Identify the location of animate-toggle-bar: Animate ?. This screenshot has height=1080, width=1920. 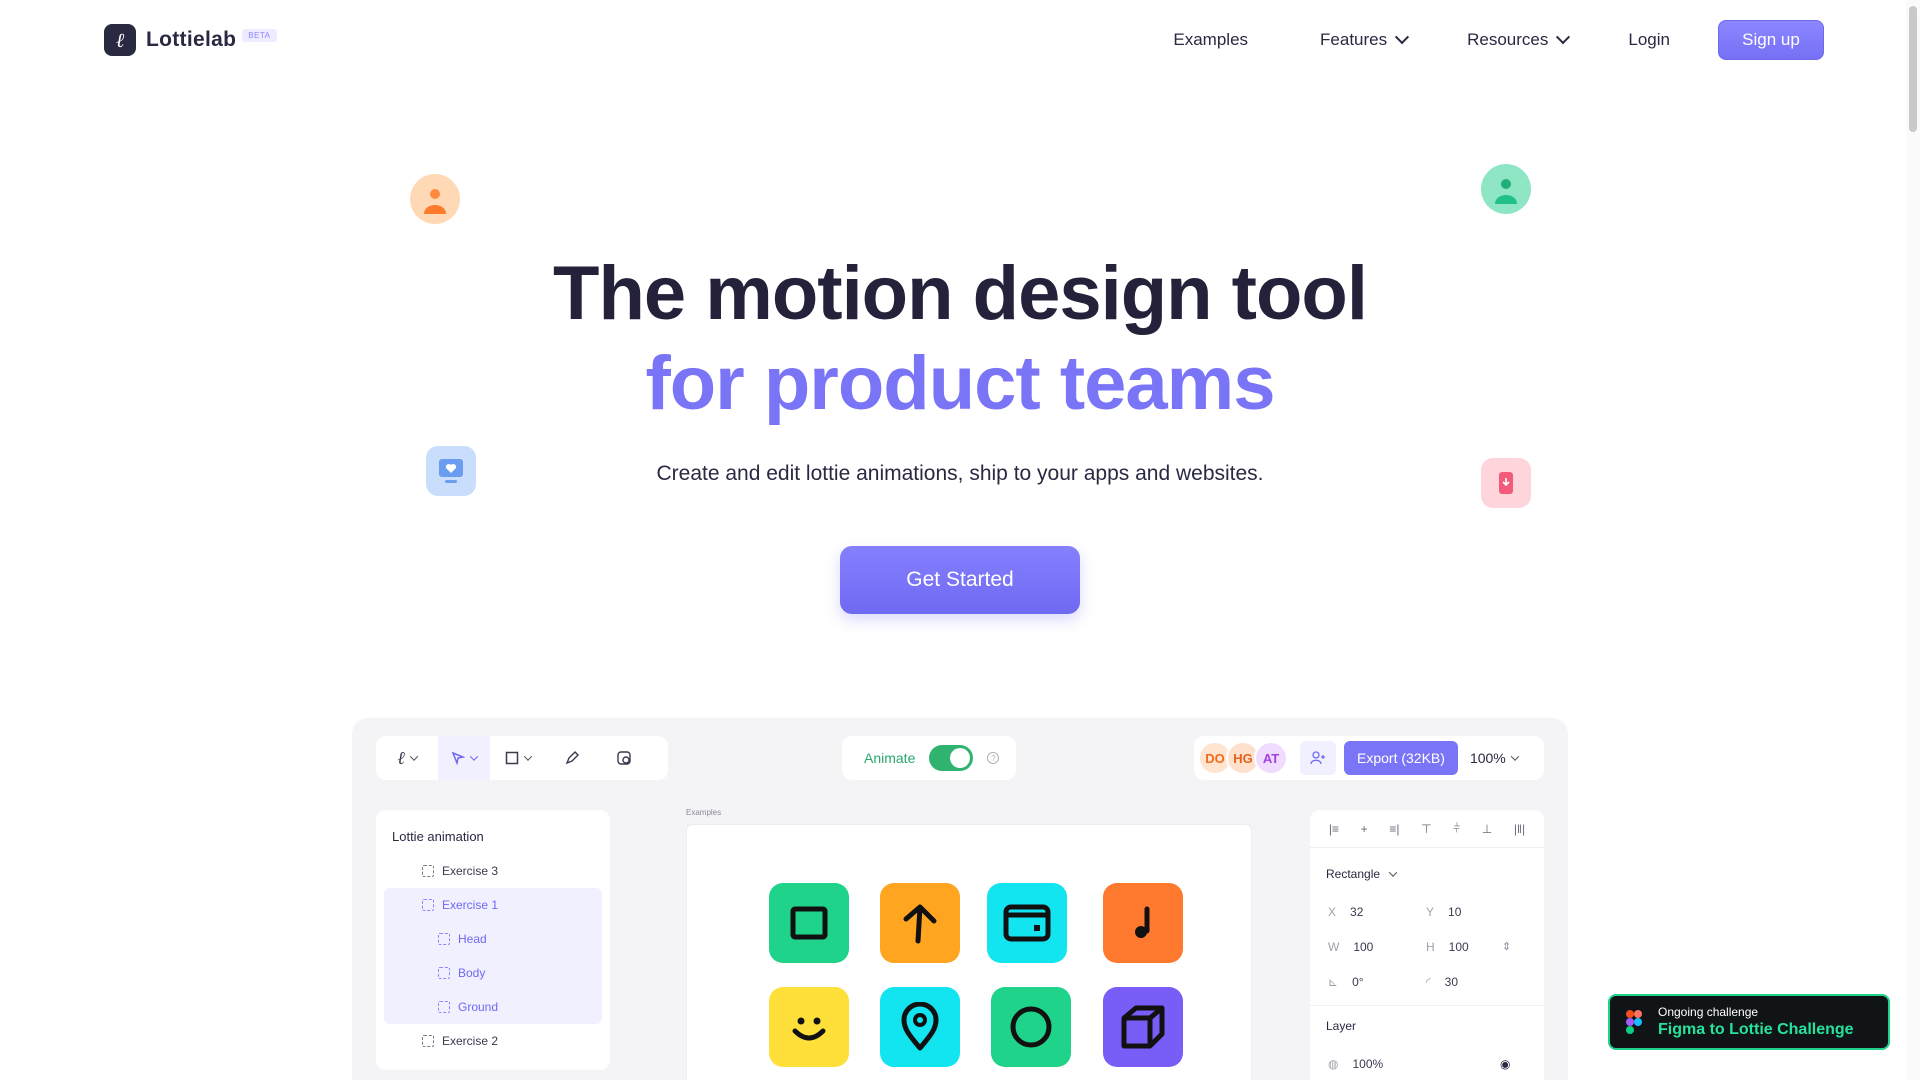
(929, 758).